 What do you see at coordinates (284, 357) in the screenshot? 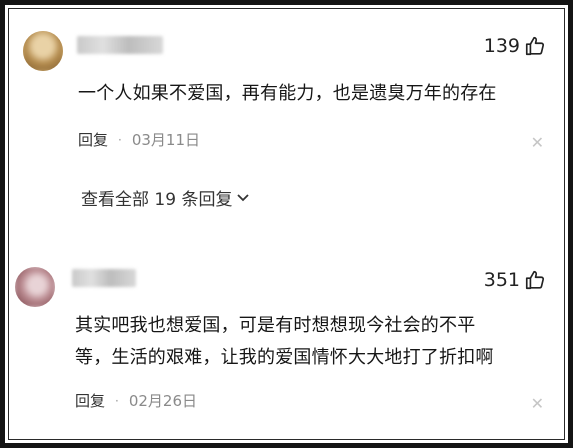
I see `comment-text-line-2: 等，生活的艰难，让我的爱国情怀大大地打了折扣啊` at bounding box center [284, 357].